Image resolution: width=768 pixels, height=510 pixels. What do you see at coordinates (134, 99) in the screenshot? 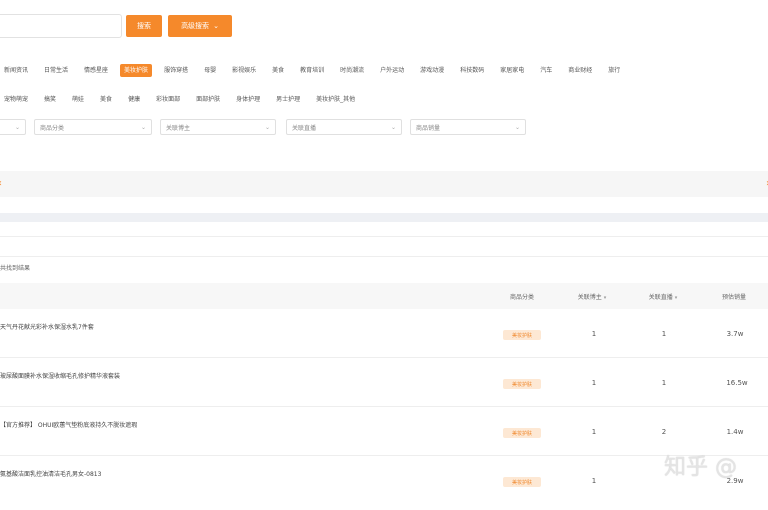
I see `category-tag: 健康` at bounding box center [134, 99].